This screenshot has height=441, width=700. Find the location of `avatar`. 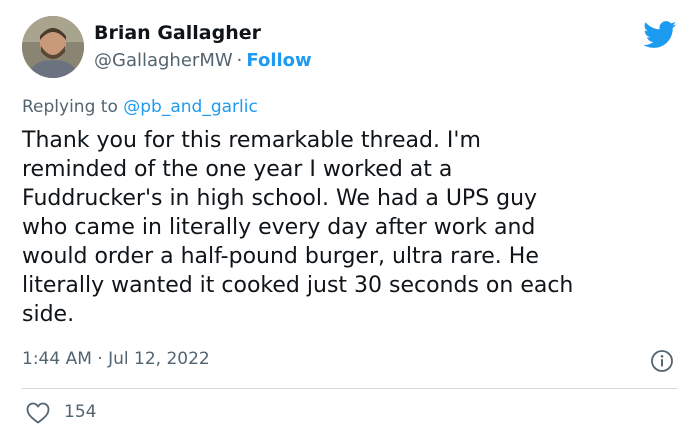

avatar is located at coordinates (53, 47).